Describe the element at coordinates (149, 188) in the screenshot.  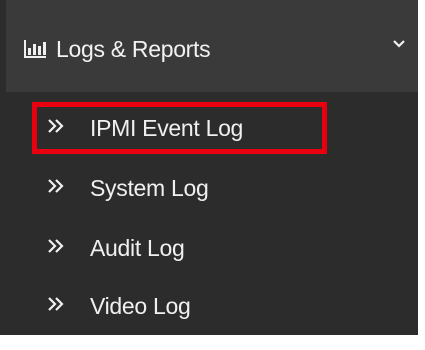
I see `submenu-item-label: System Log` at that location.